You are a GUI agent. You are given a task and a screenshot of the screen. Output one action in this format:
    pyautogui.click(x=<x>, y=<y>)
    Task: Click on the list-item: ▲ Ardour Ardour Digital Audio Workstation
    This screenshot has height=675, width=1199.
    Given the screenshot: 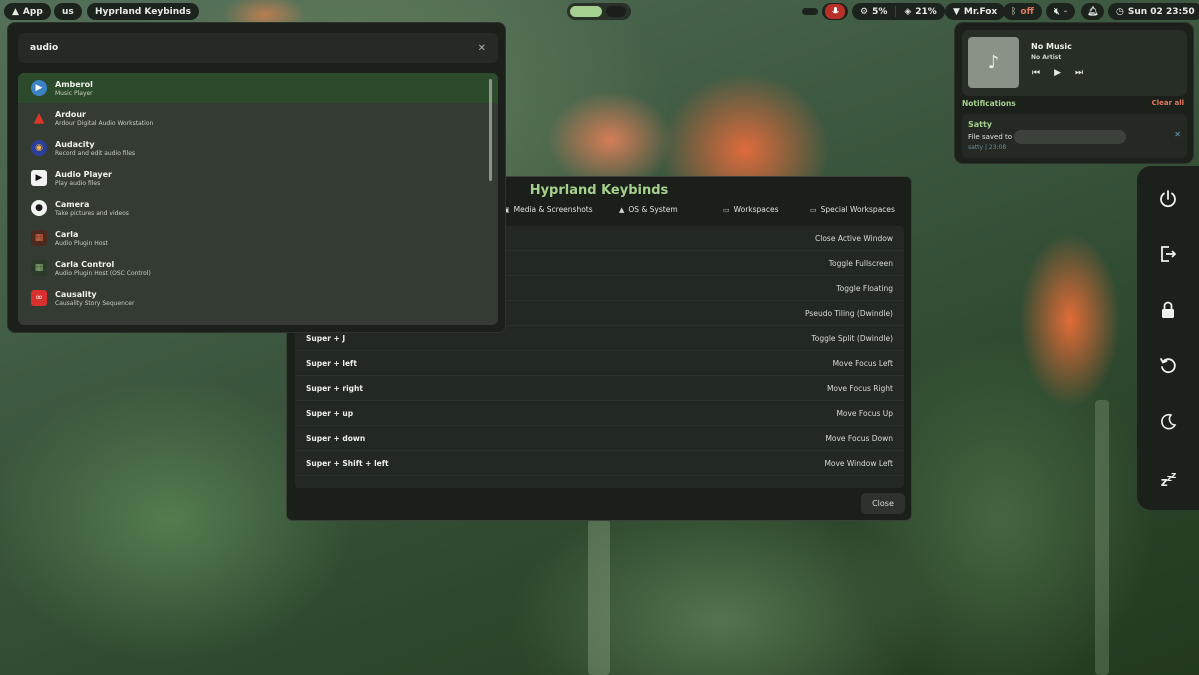 What is the action you would take?
    pyautogui.click(x=258, y=118)
    